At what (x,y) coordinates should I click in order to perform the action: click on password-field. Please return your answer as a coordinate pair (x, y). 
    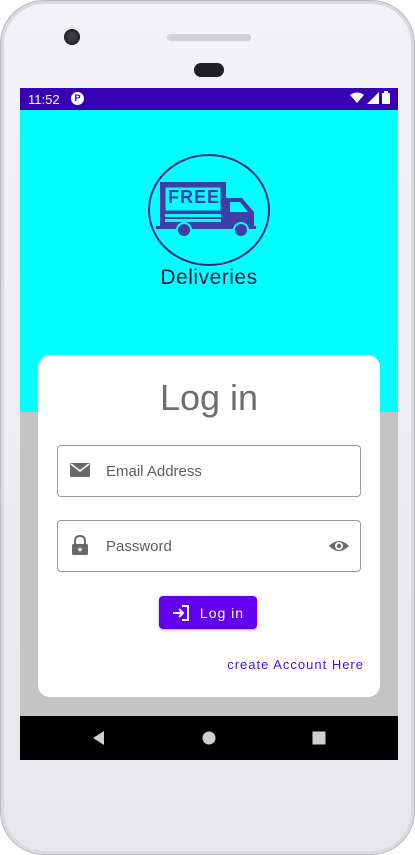
    Looking at the image, I should click on (209, 546).